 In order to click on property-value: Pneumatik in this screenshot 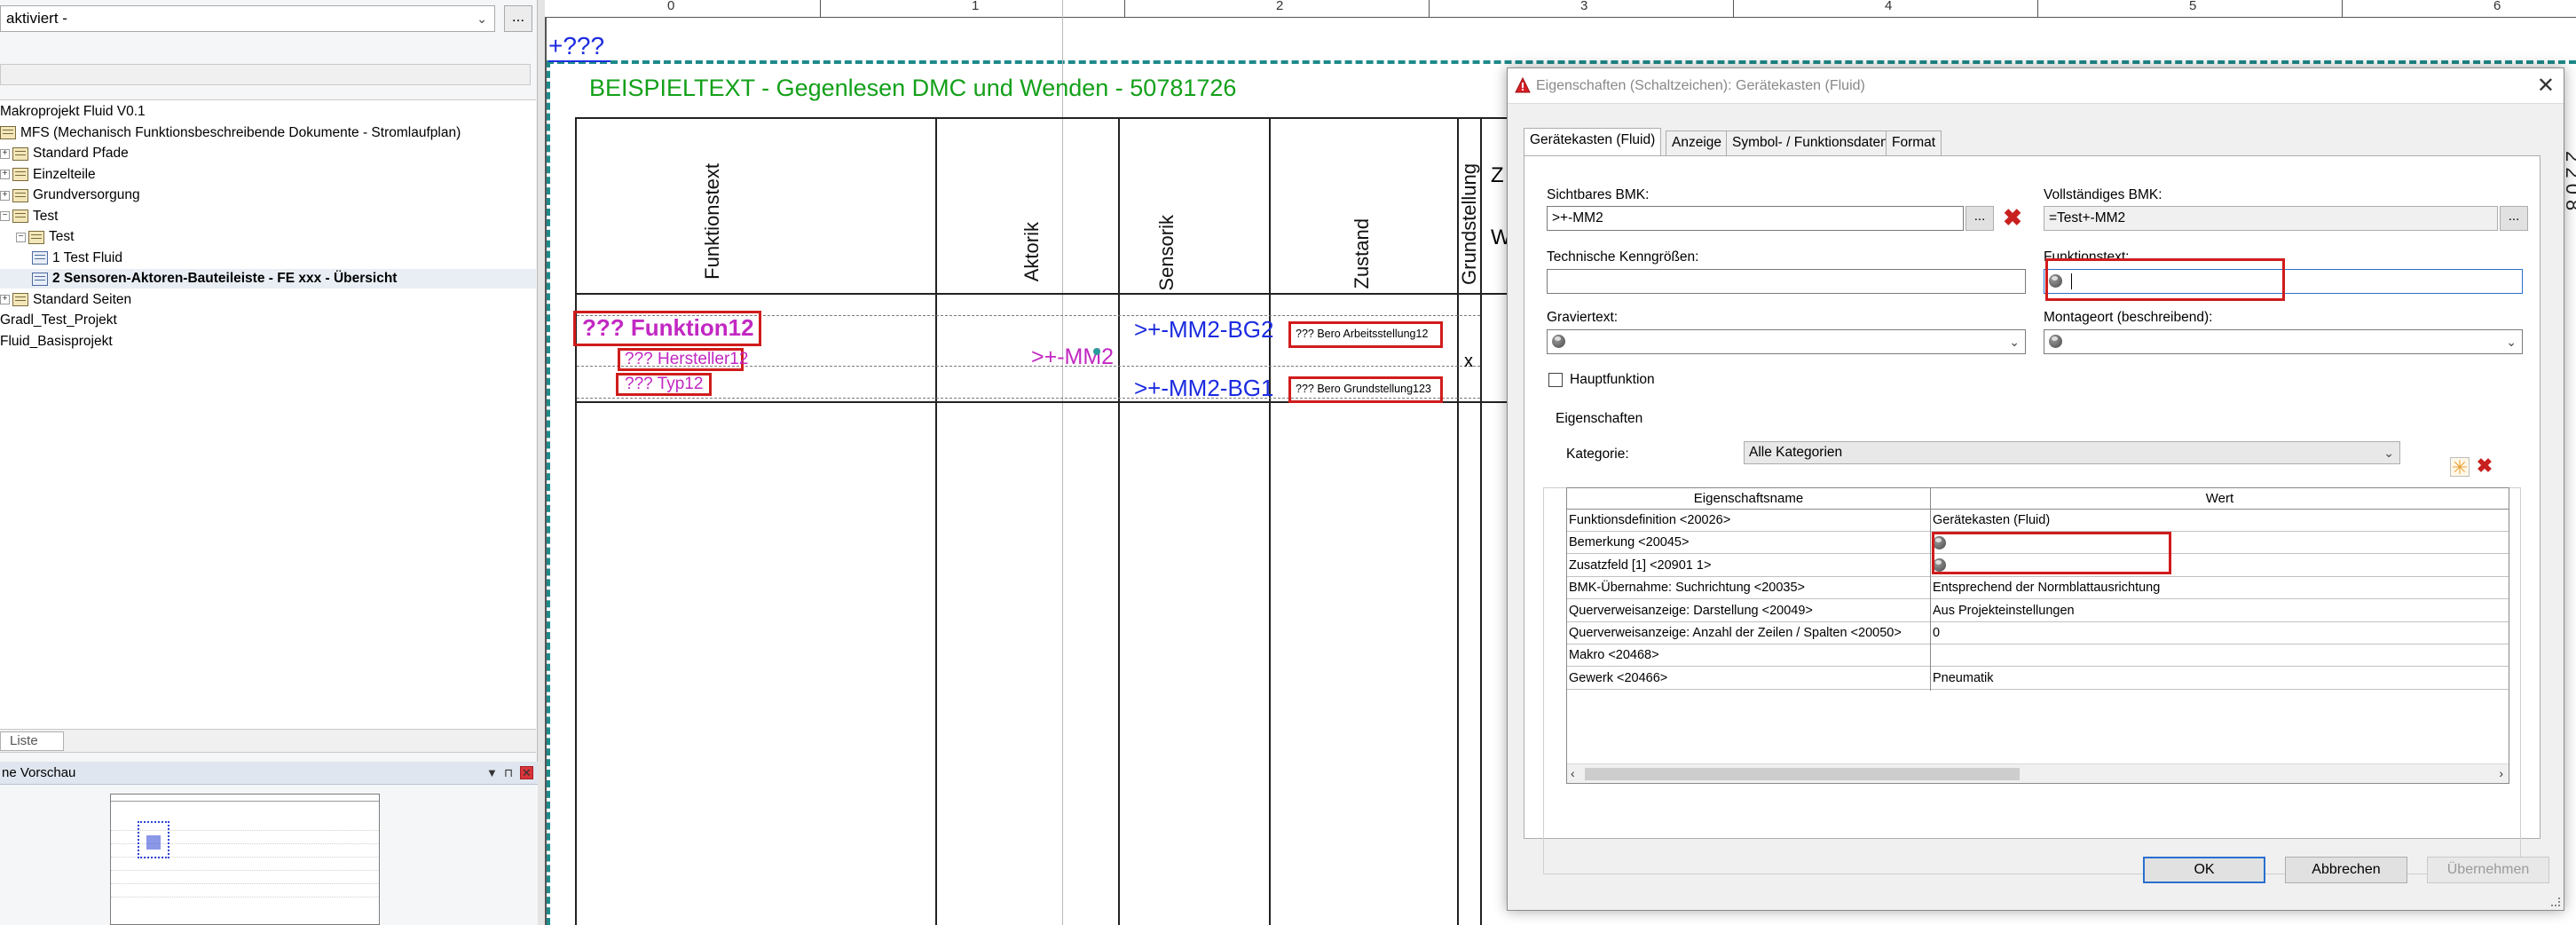, I will do `click(2217, 679)`.